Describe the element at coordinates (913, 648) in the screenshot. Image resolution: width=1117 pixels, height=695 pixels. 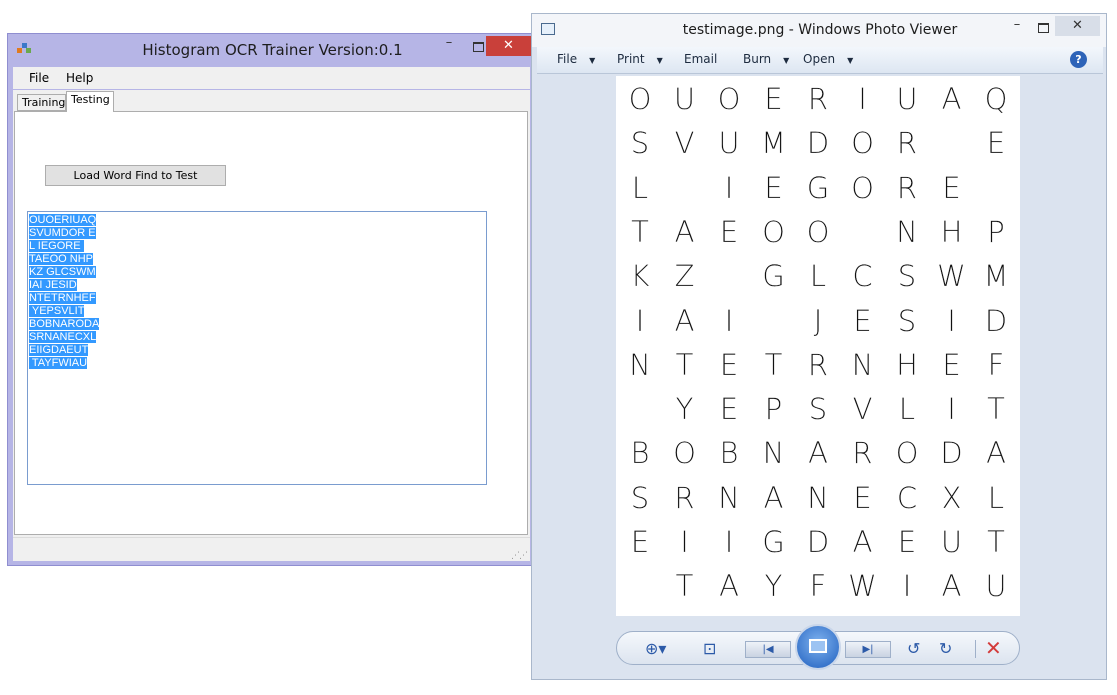
I see `rotate-left-icon: ↺` at that location.